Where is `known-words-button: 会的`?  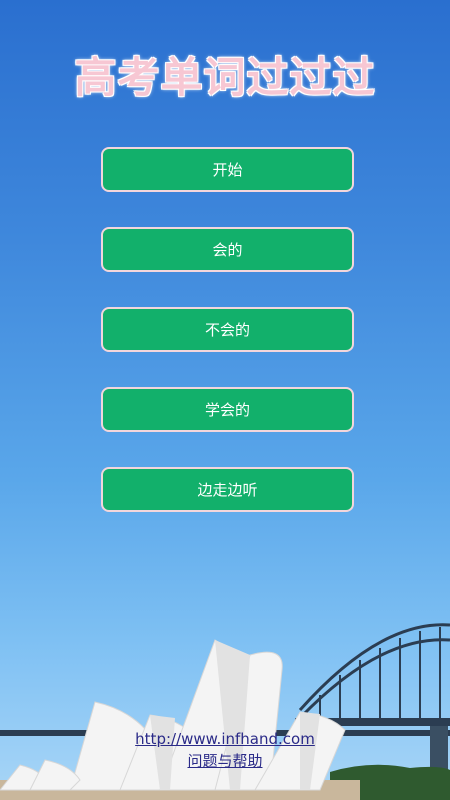
known-words-button: 会的 is located at coordinates (227, 249).